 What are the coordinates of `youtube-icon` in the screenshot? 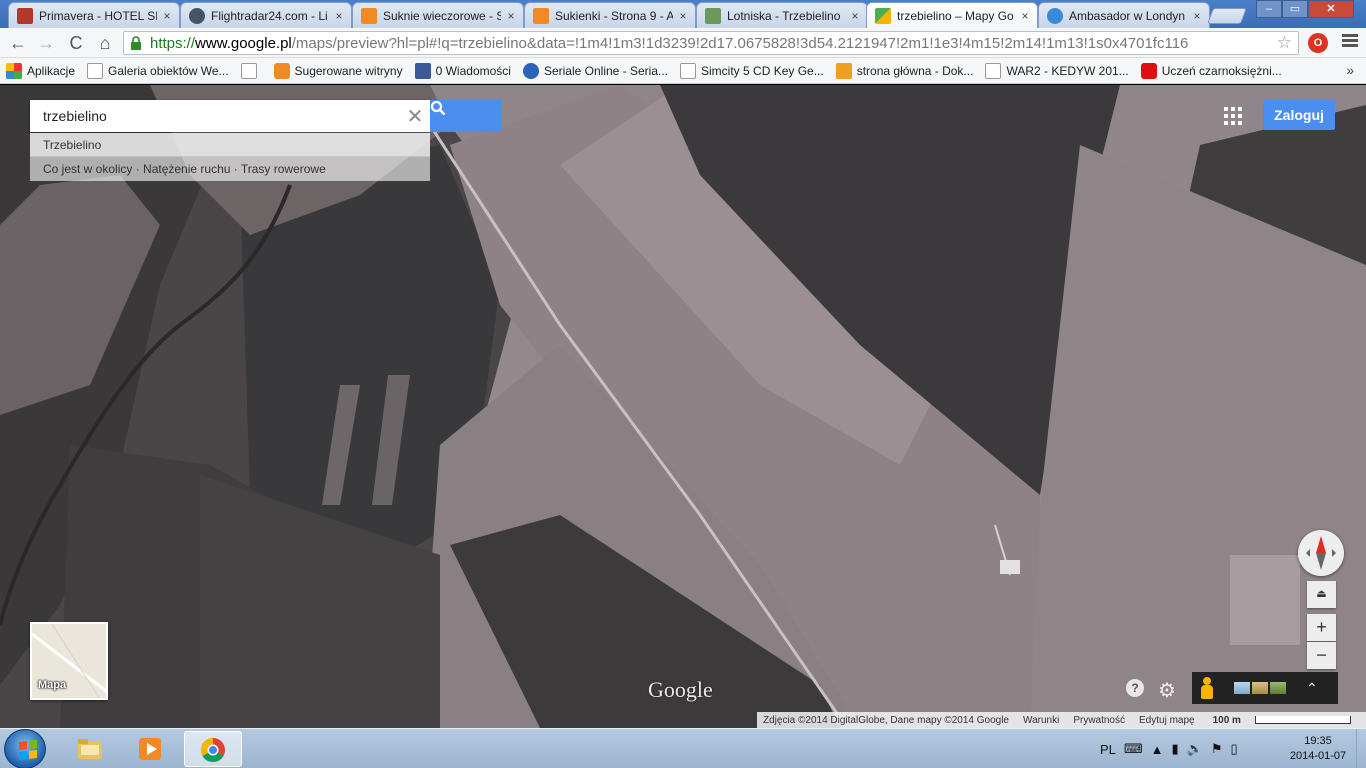 It's located at (1148, 70).